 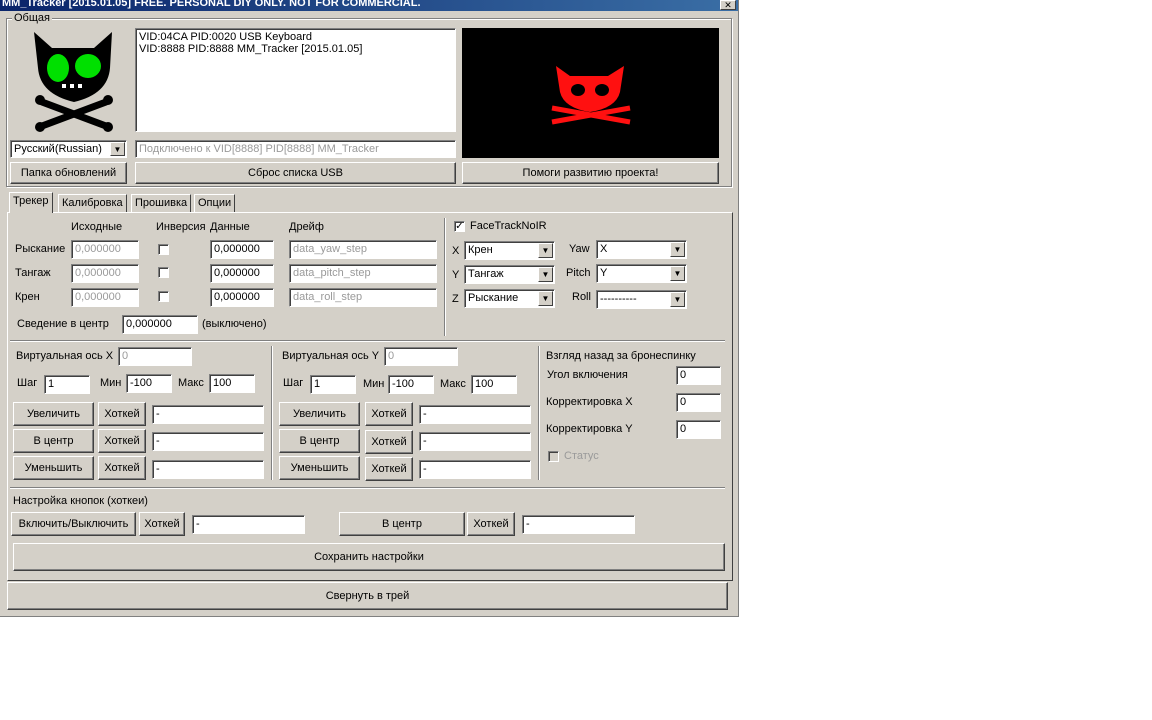 What do you see at coordinates (363, 273) in the screenshot?
I see `pitch-drift-field: data_pitch_step` at bounding box center [363, 273].